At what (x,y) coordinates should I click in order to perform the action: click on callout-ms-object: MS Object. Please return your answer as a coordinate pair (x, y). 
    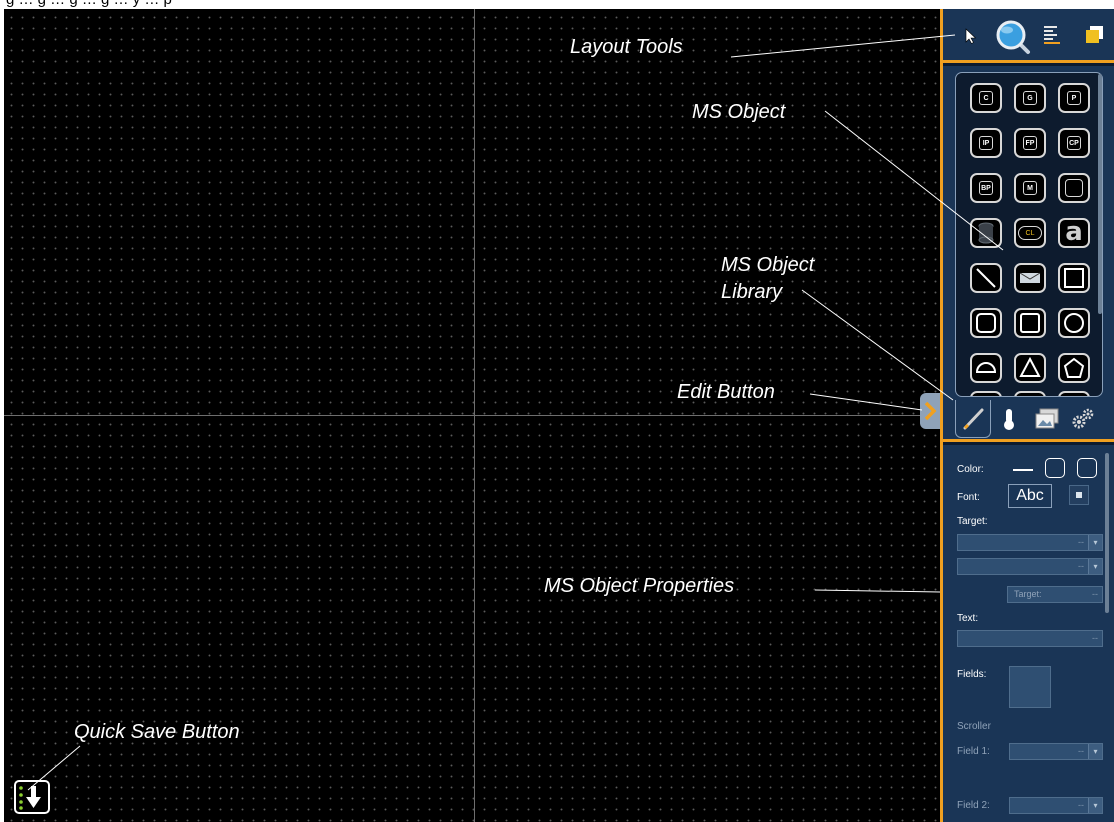
    Looking at the image, I should click on (739, 112).